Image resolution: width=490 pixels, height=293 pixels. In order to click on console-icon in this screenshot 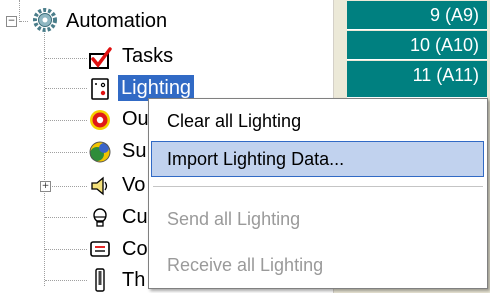, I will do `click(100, 249)`.